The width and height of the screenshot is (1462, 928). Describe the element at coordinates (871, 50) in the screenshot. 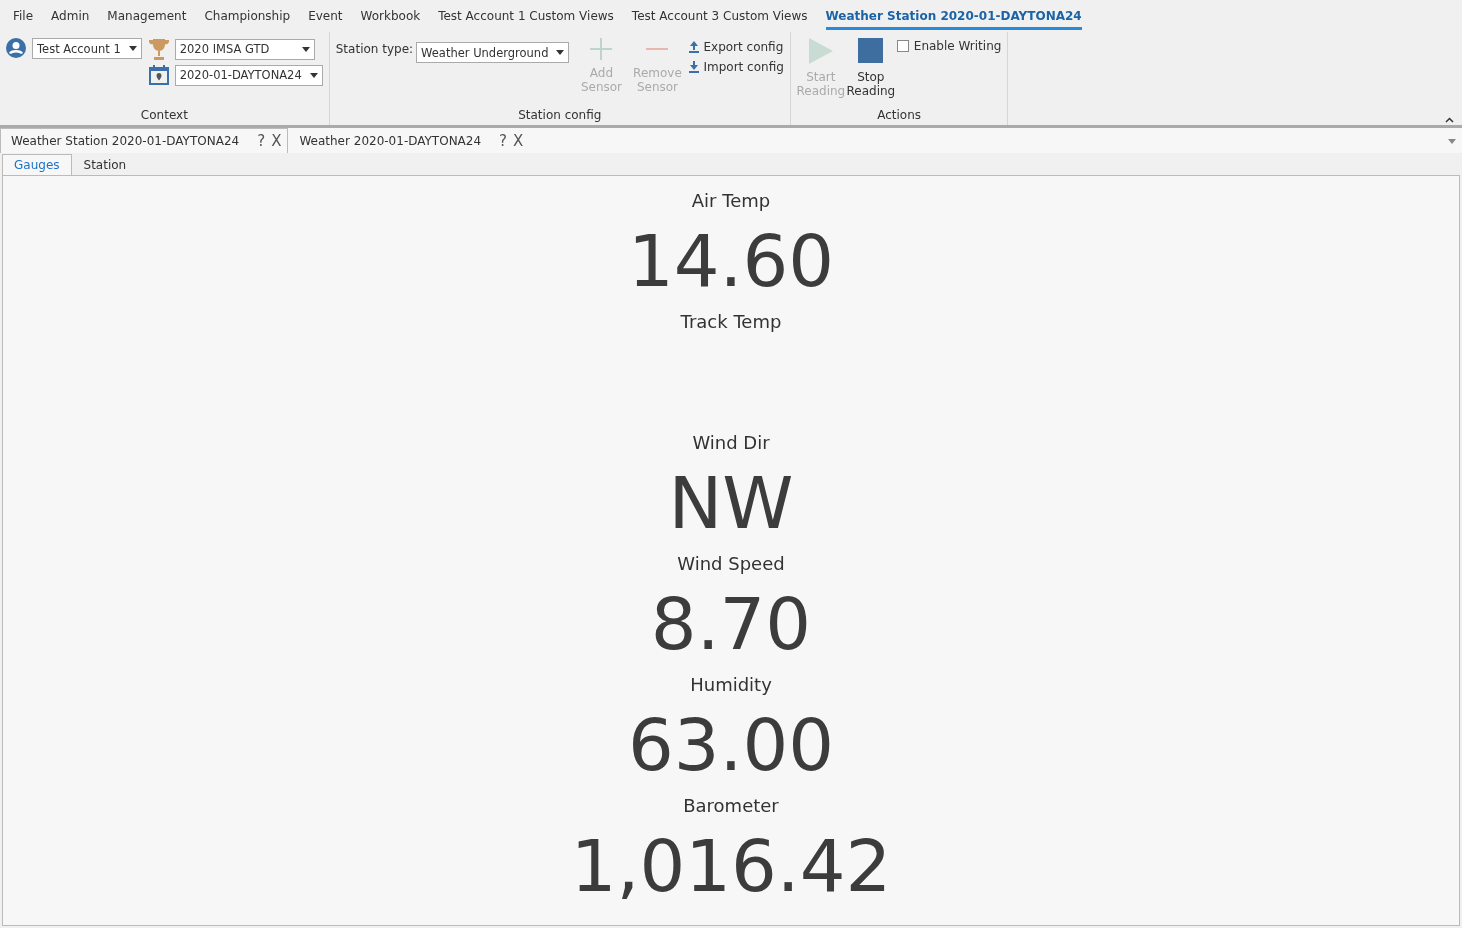

I see `stop-icon` at that location.